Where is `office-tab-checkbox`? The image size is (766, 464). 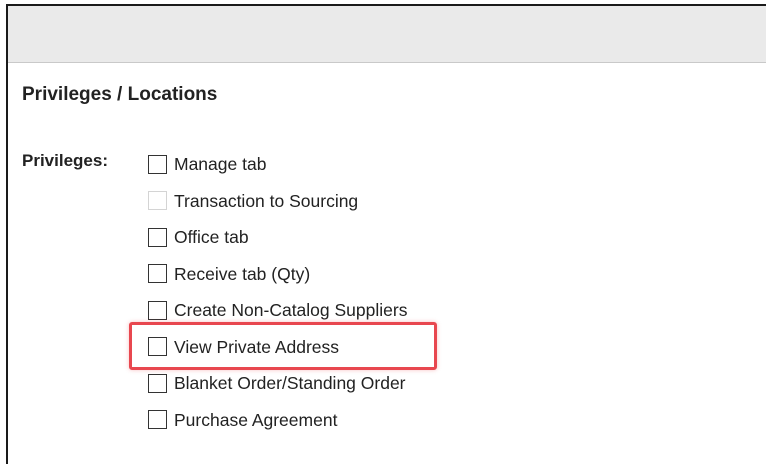
office-tab-checkbox is located at coordinates (157, 237).